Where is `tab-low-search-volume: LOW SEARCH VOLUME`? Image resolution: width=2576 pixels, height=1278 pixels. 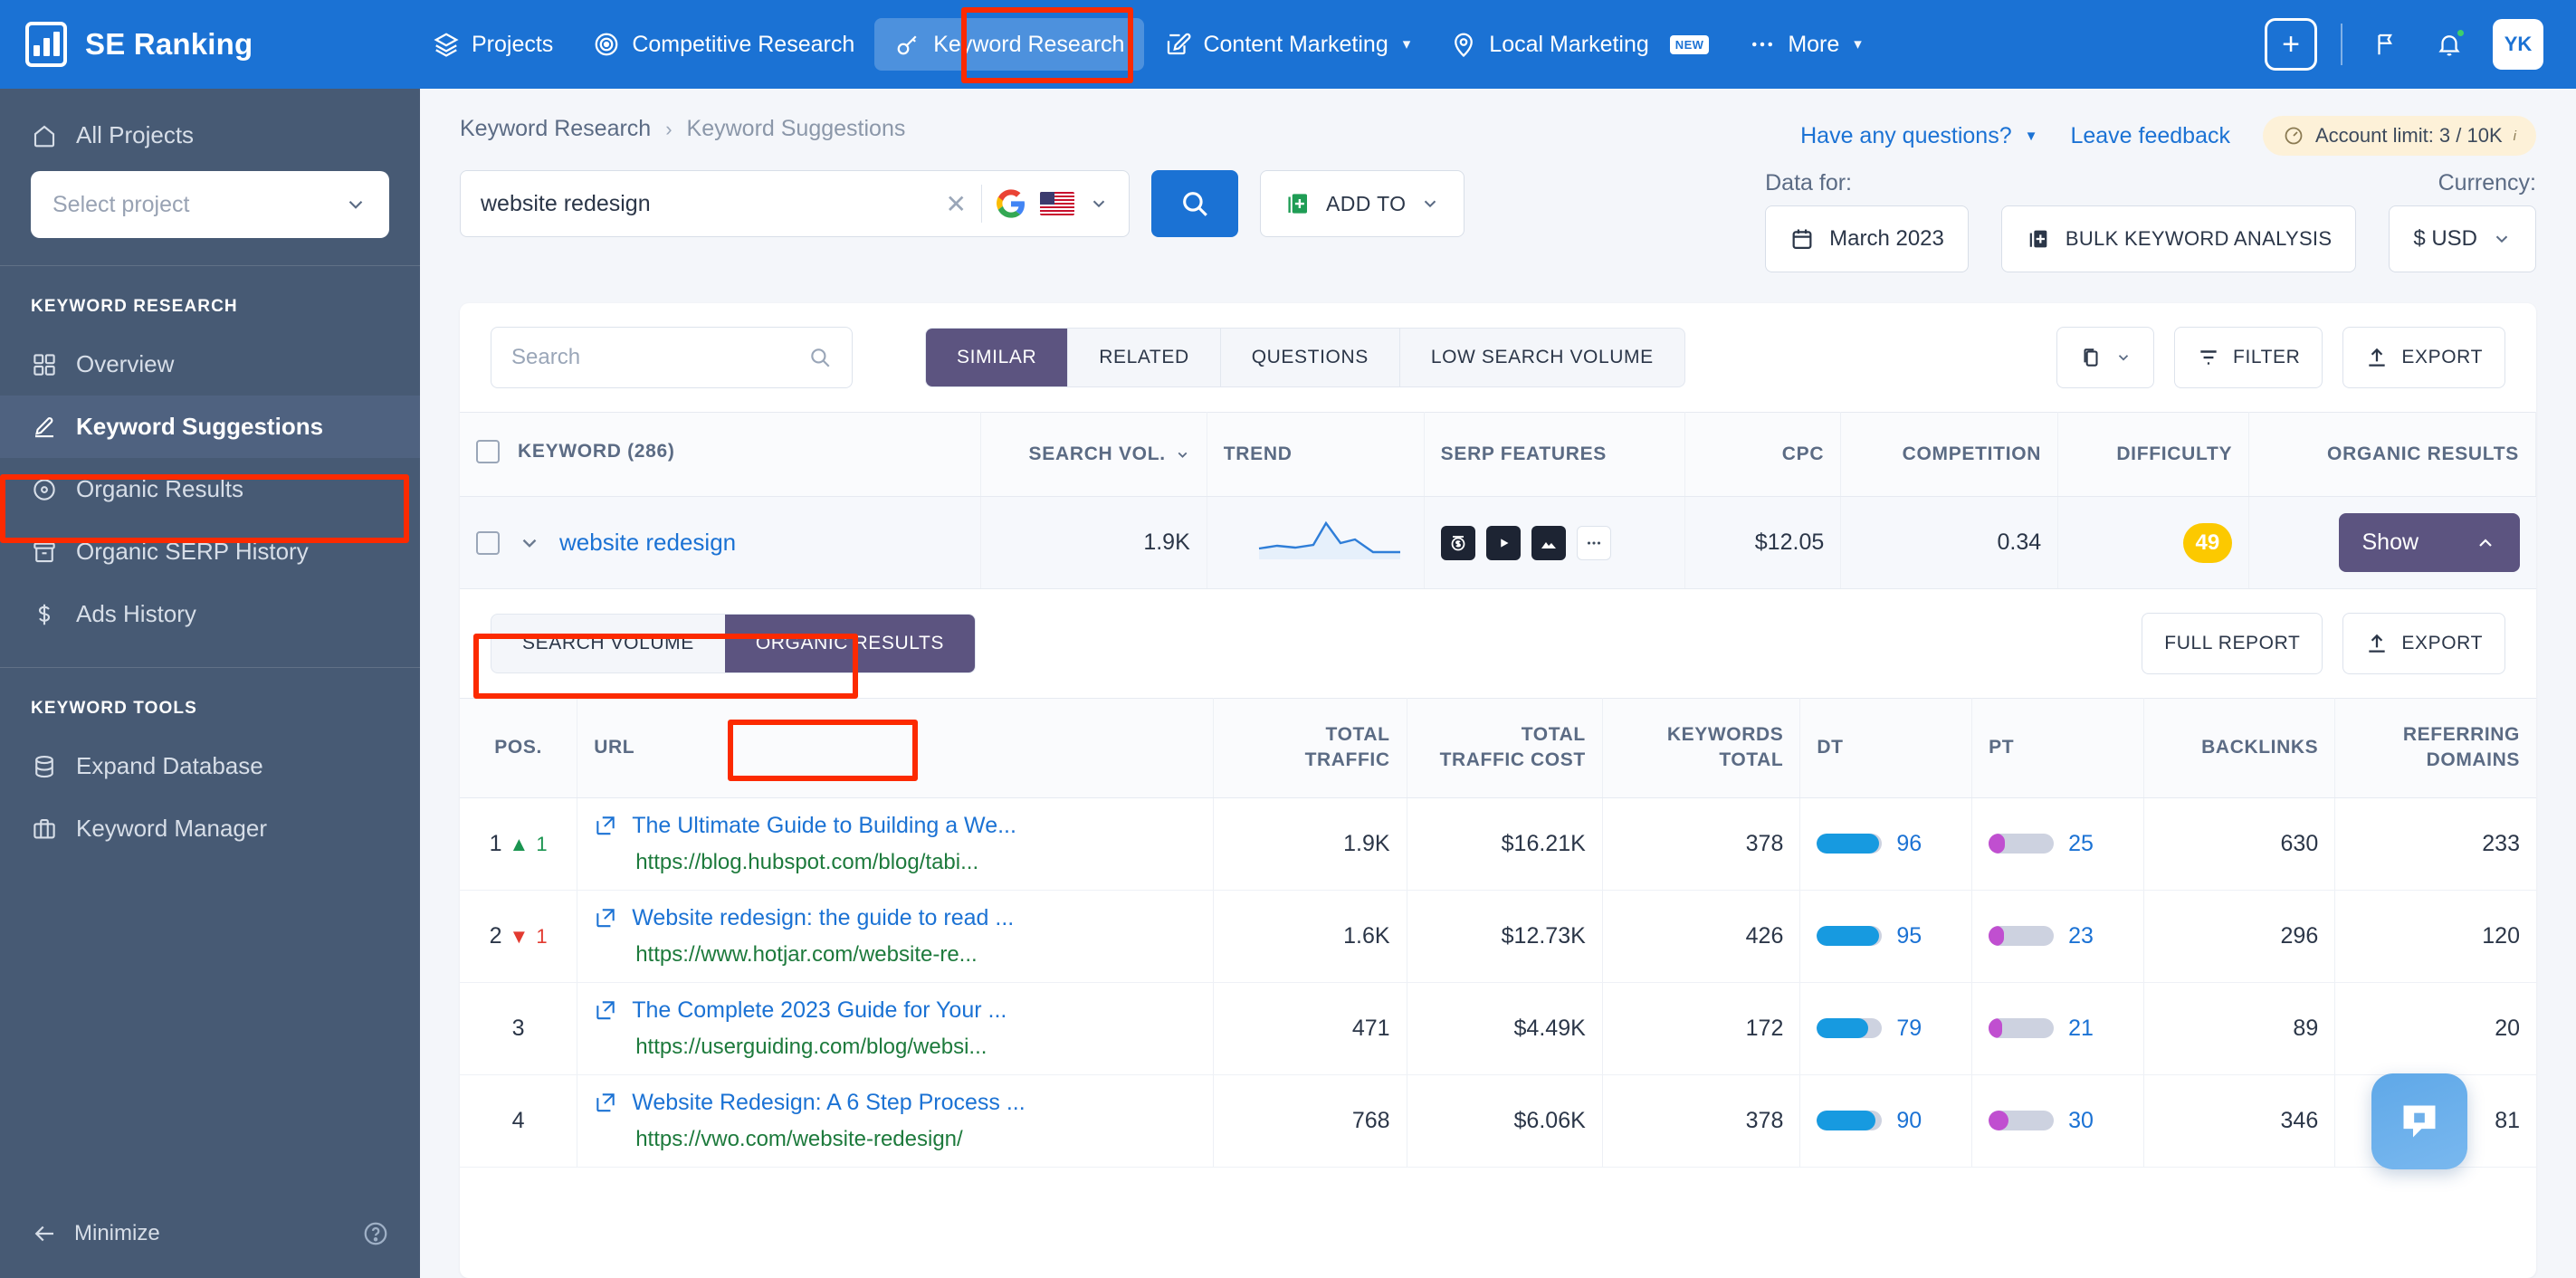
tab-low-search-volume: LOW SEARCH VOLUME is located at coordinates (1542, 357).